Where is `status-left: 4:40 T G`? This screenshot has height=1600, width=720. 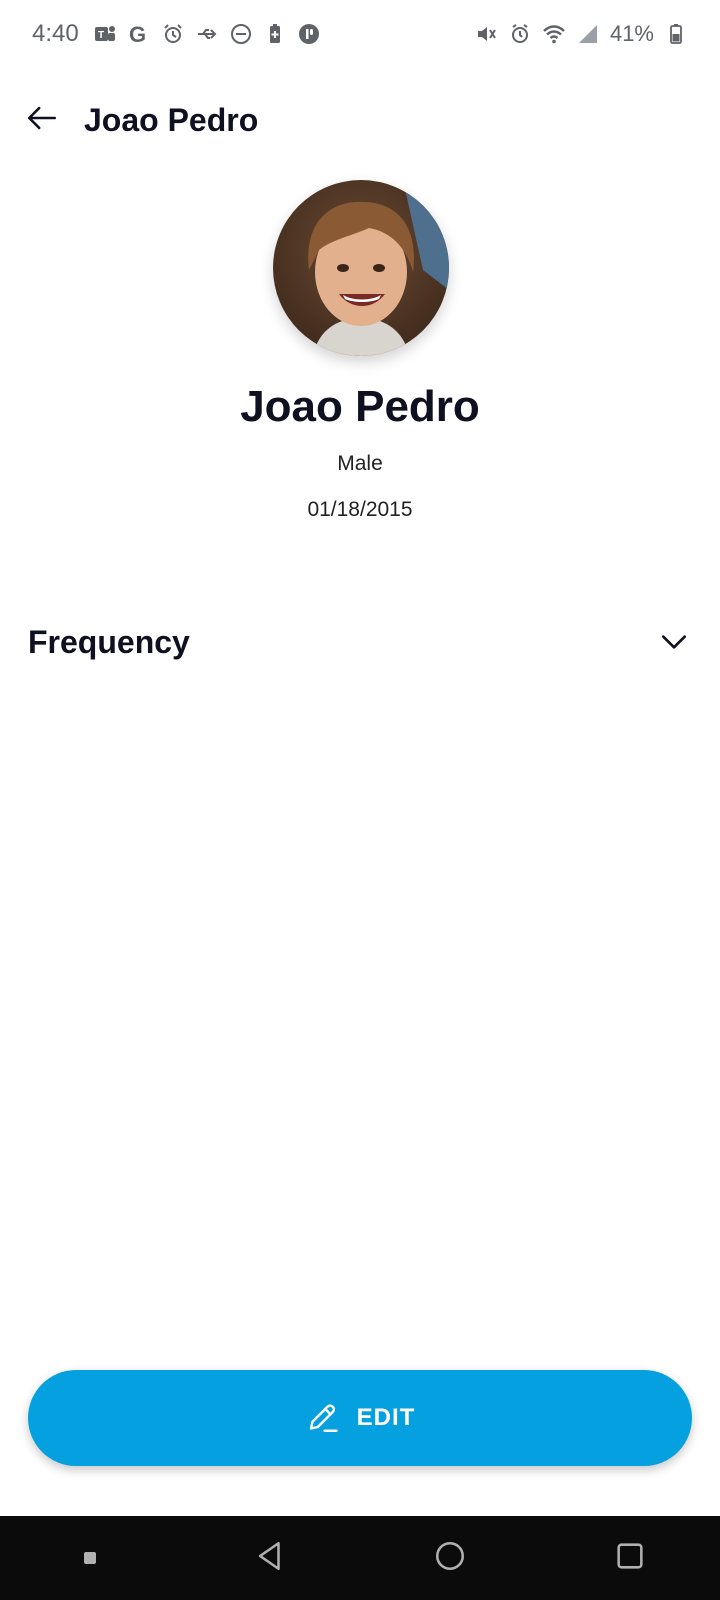 status-left: 4:40 T G is located at coordinates (176, 34).